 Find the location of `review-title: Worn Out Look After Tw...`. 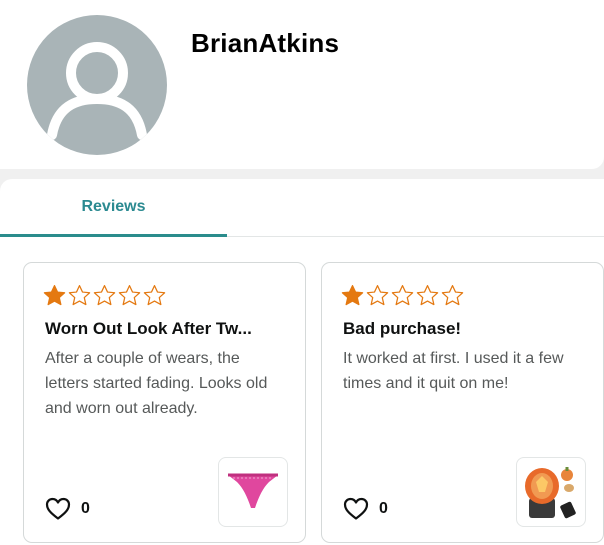

review-title: Worn Out Look After Tw... is located at coordinates (165, 329).